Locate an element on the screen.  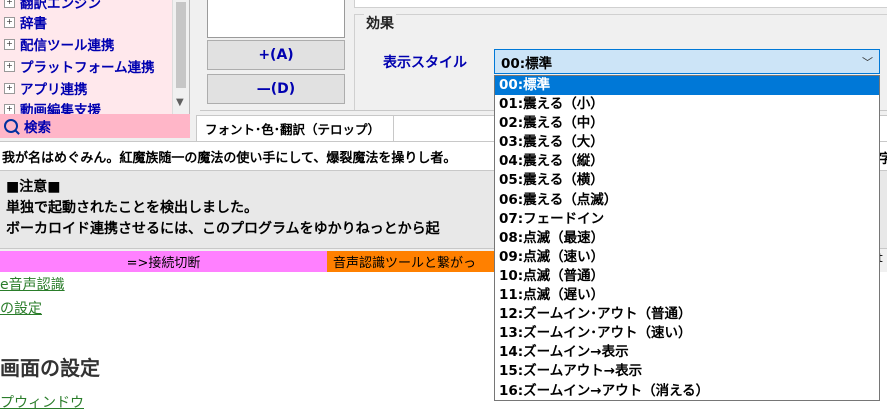
dropdown-option: 06:震える（点滅） is located at coordinates (687, 200).